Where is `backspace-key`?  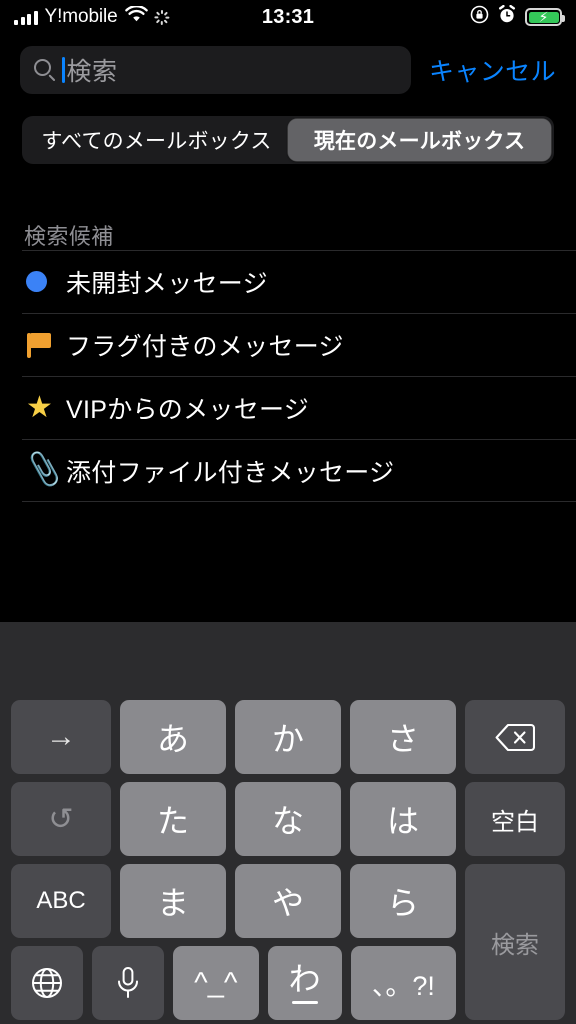 backspace-key is located at coordinates (515, 737).